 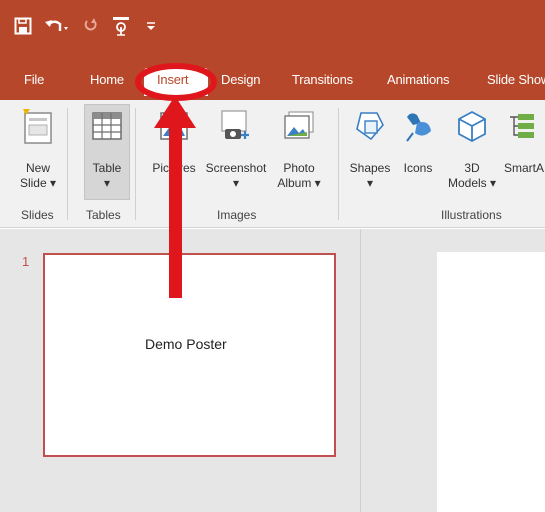 I want to click on smartart-button: SmartA, so click(x=524, y=141).